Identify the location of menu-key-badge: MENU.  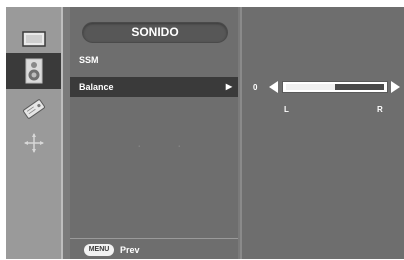
(99, 250).